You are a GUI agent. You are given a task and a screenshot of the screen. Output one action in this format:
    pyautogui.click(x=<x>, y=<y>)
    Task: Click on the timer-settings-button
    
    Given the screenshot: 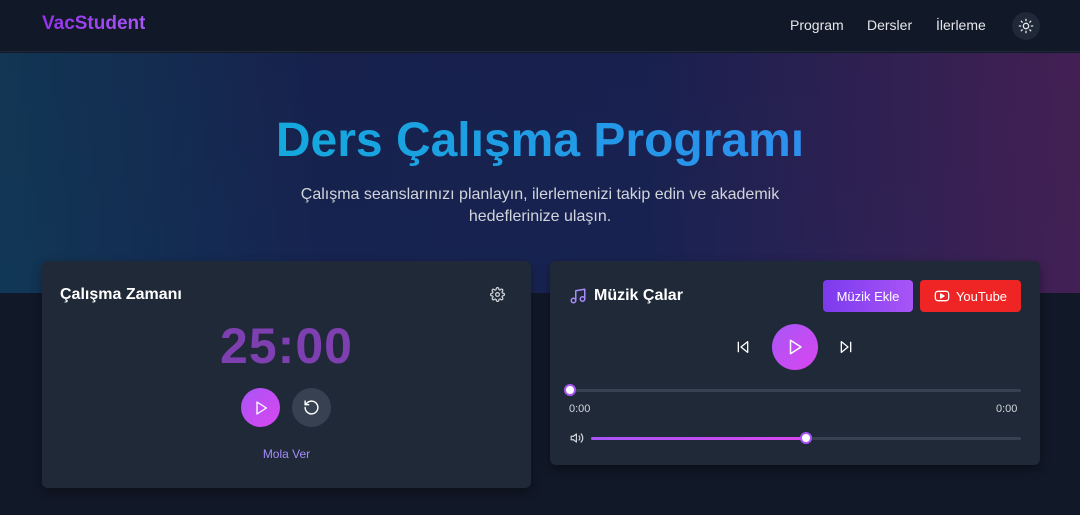 What is the action you would take?
    pyautogui.click(x=497, y=294)
    